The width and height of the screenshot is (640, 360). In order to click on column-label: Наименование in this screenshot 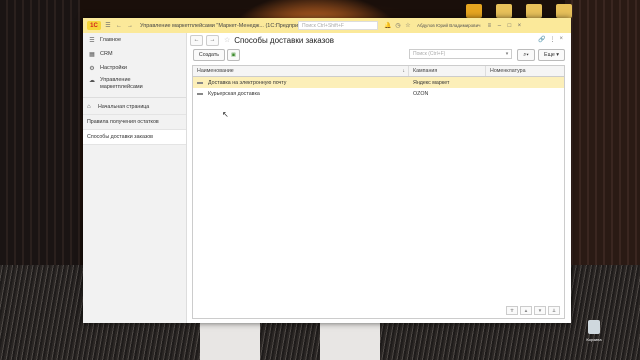, I will do `click(215, 71)`.